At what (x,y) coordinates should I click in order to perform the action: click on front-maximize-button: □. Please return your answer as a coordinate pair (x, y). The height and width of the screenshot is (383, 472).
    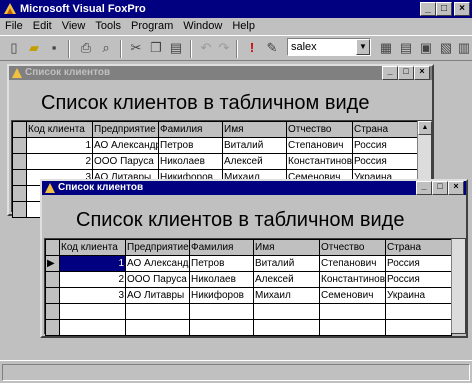
    Looking at the image, I should click on (440, 188).